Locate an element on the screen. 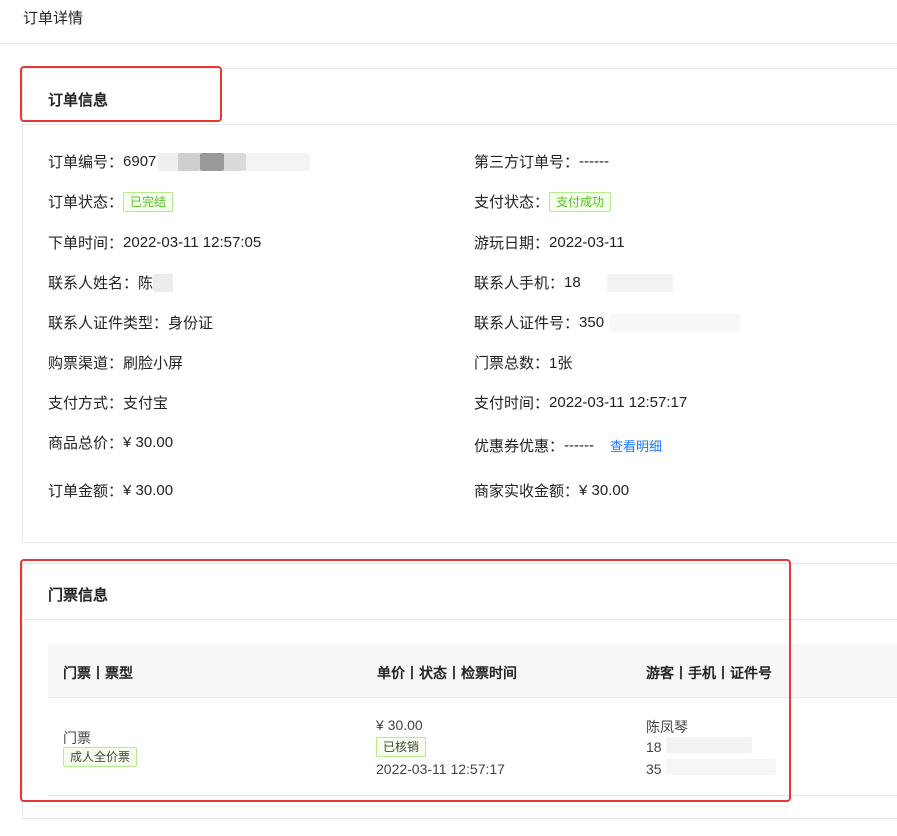  field-merchant-amount: 商家实收金额： ¥ 30.00 is located at coordinates (551, 490).